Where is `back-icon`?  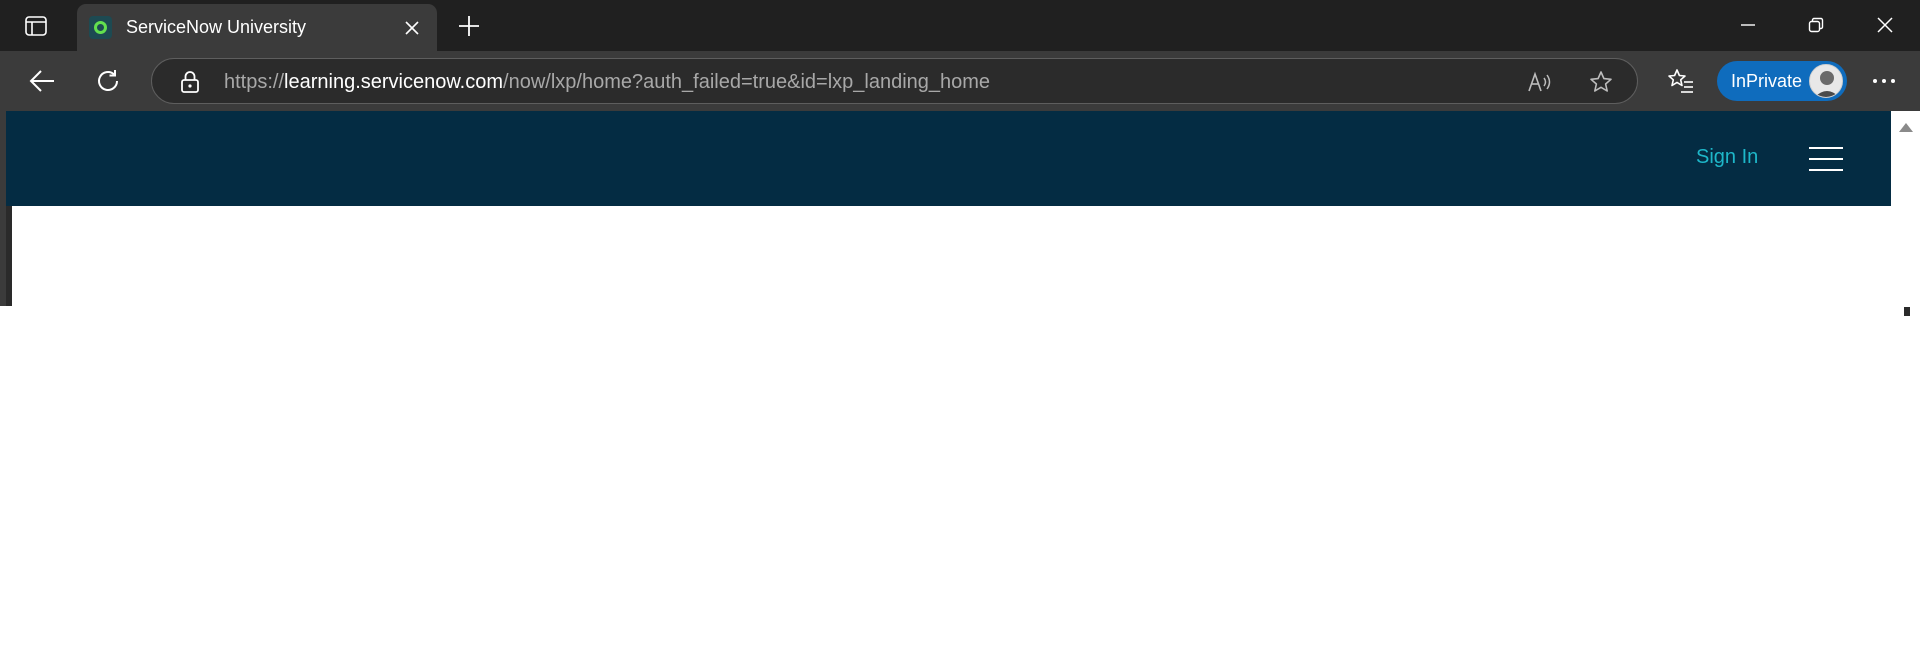
back-icon is located at coordinates (42, 81).